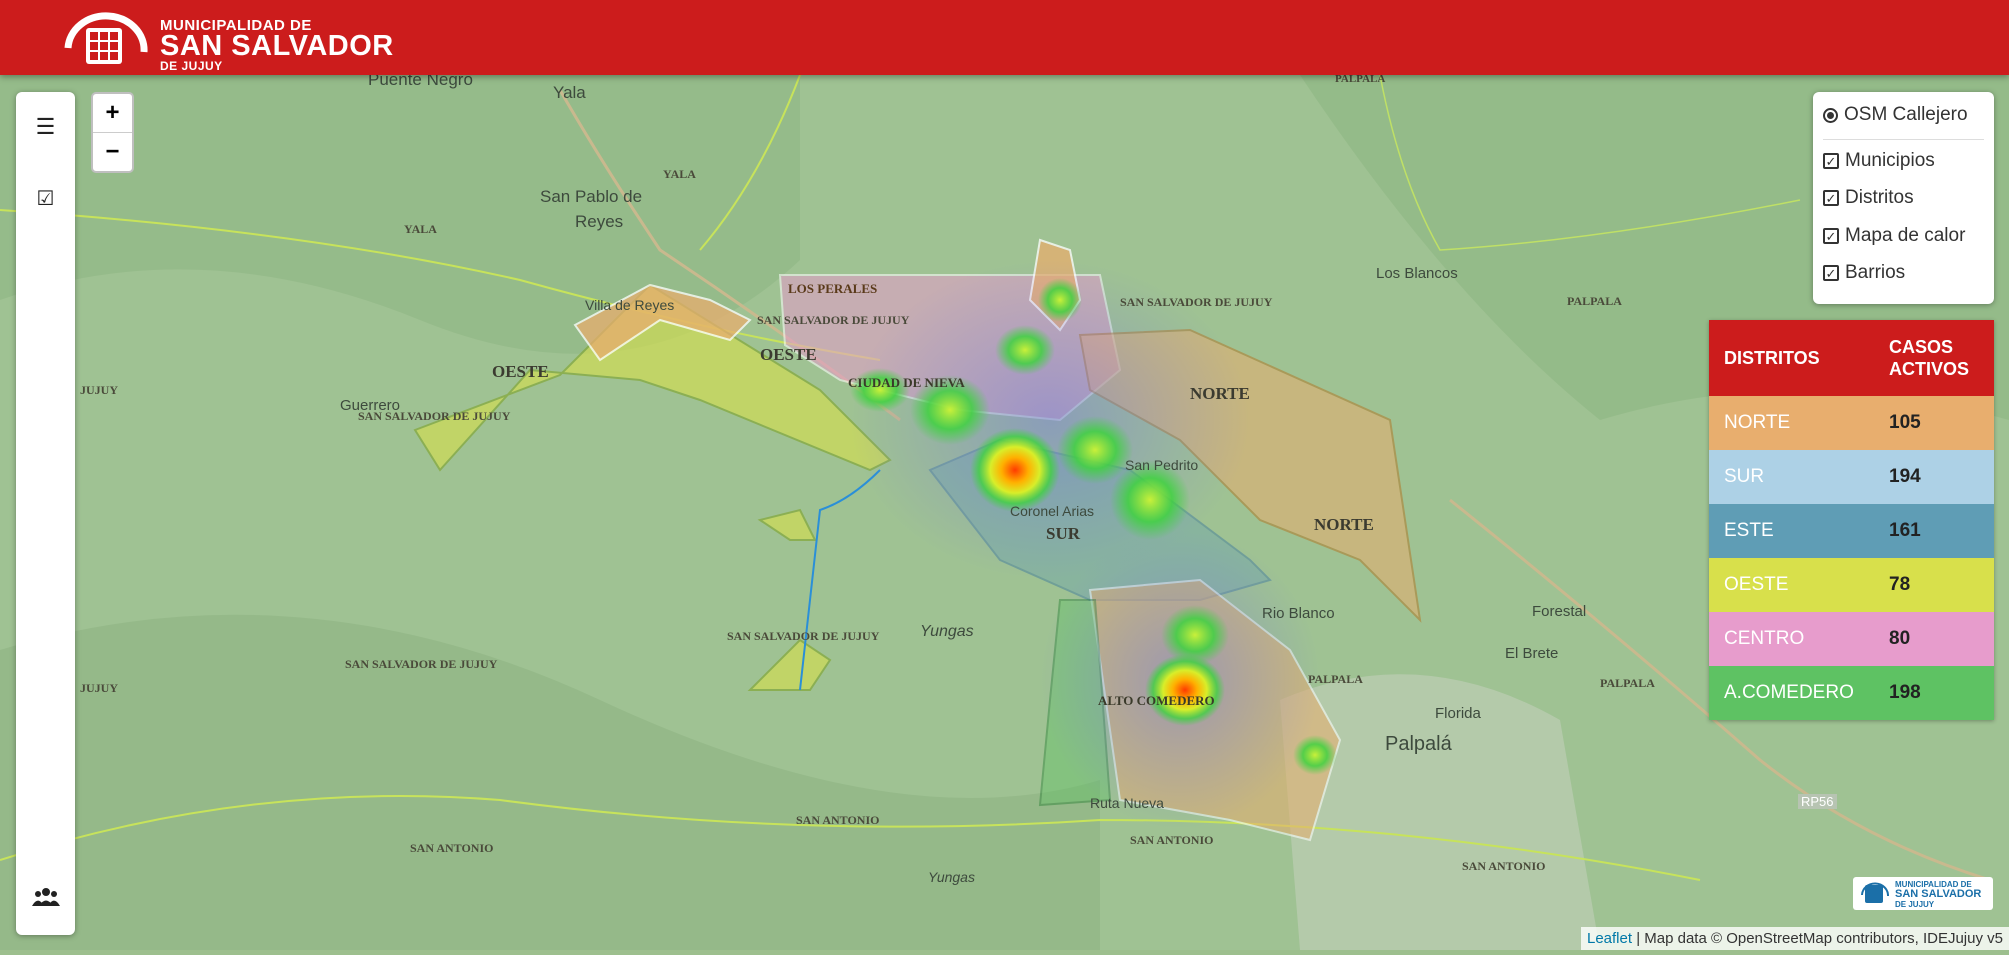 This screenshot has width=2009, height=955. I want to click on menu-icon: ☰, so click(45, 127).